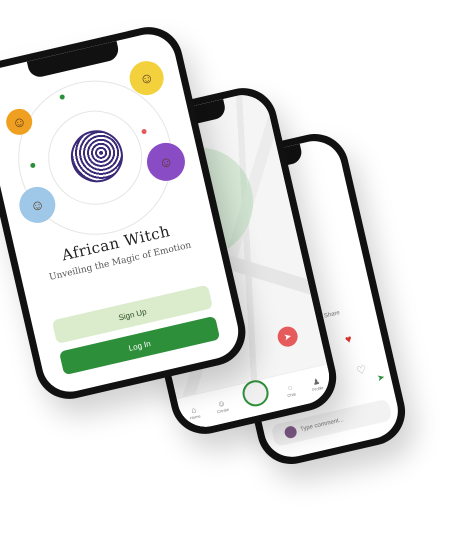 The height and width of the screenshot is (541, 461). What do you see at coordinates (339, 421) in the screenshot?
I see `comment-input` at bounding box center [339, 421].